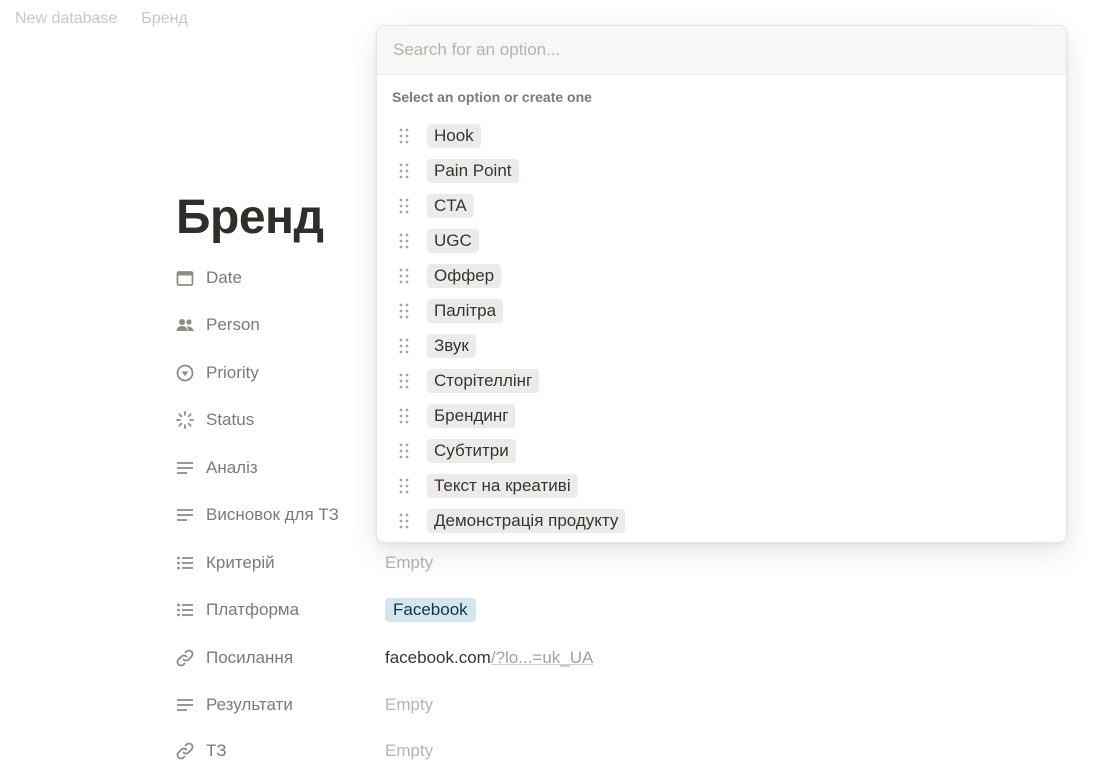 This screenshot has width=1094, height=771. I want to click on property-name-rezultaty: Результати, so click(279, 705).